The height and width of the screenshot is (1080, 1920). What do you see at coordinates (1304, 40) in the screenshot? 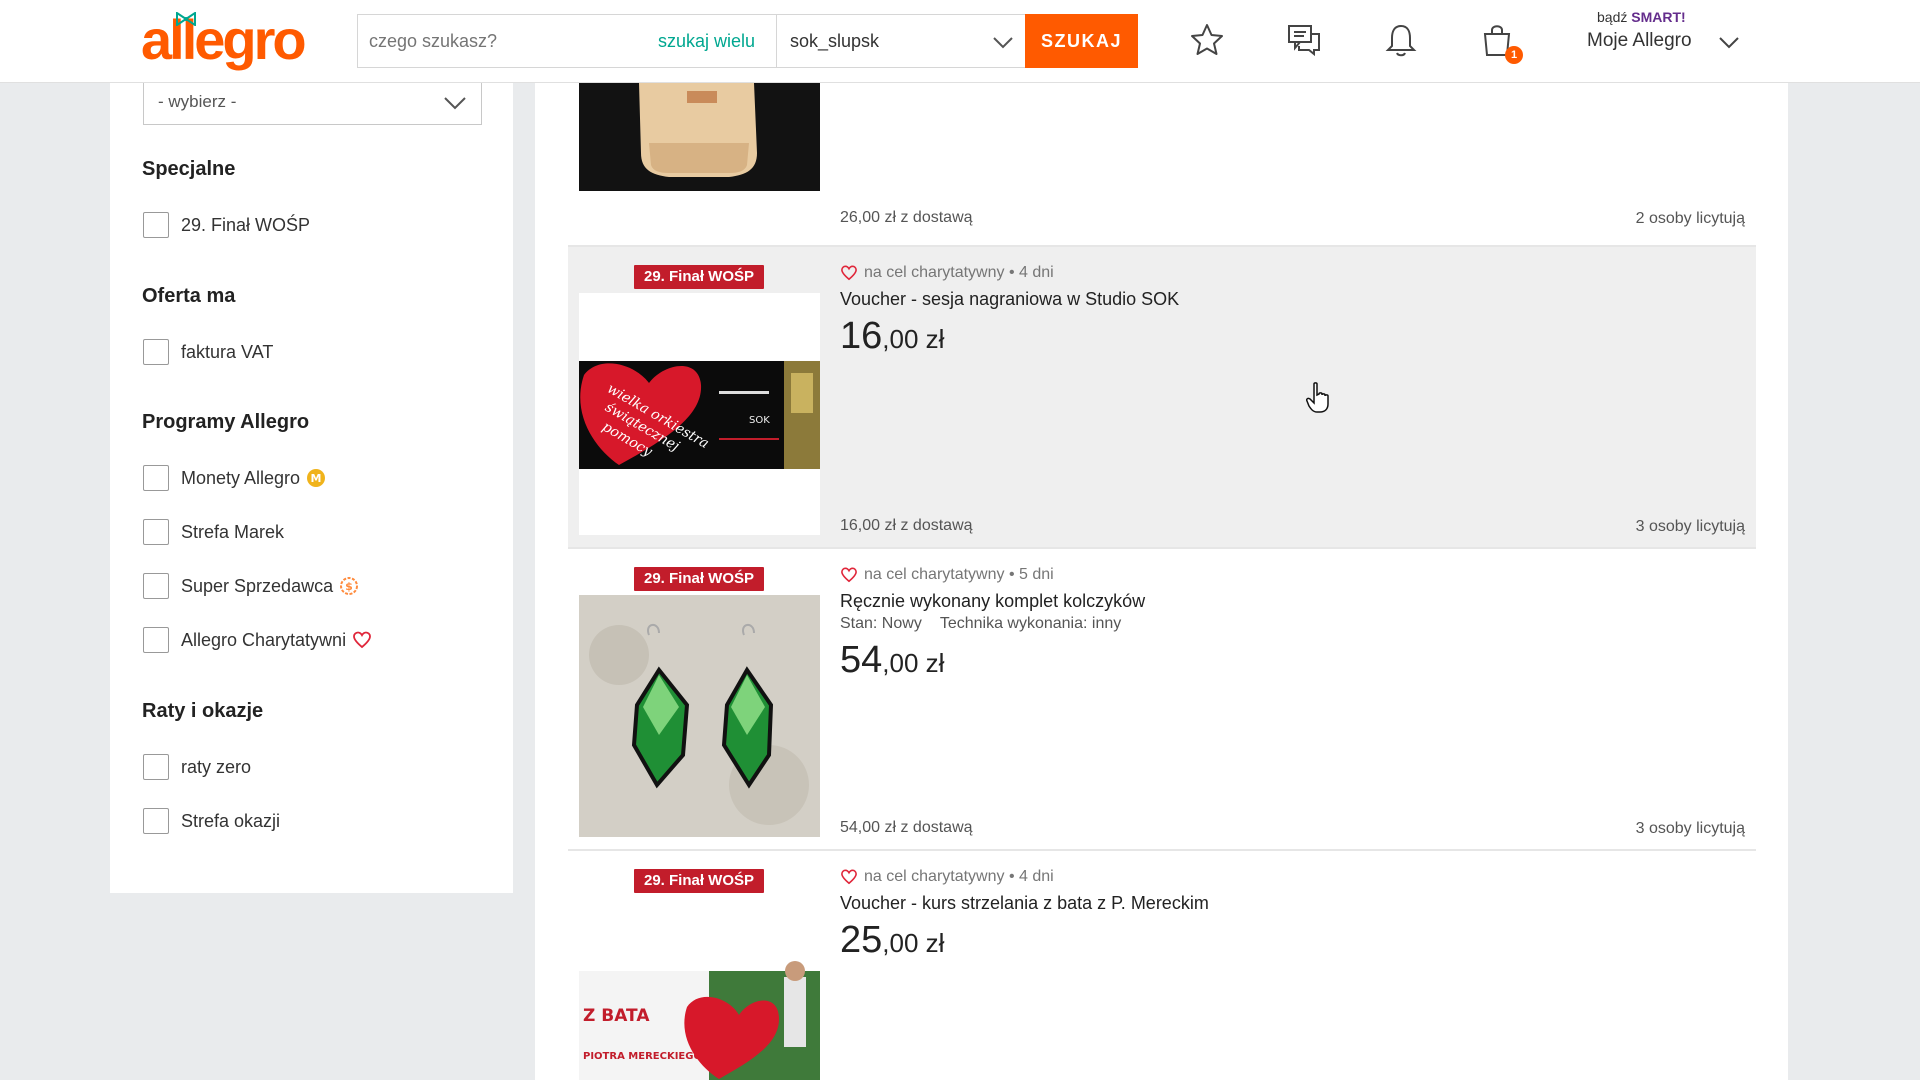
I see `messages-icon` at bounding box center [1304, 40].